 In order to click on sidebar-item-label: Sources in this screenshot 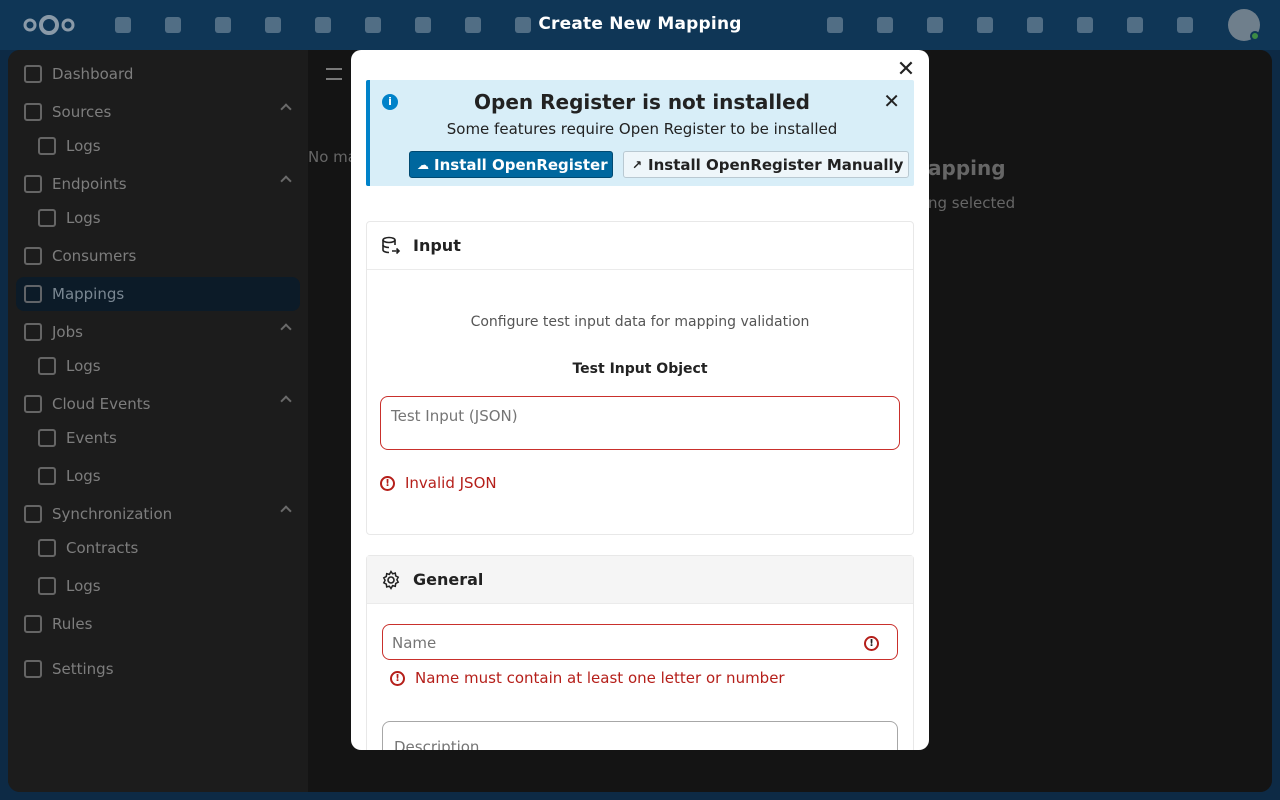, I will do `click(82, 112)`.